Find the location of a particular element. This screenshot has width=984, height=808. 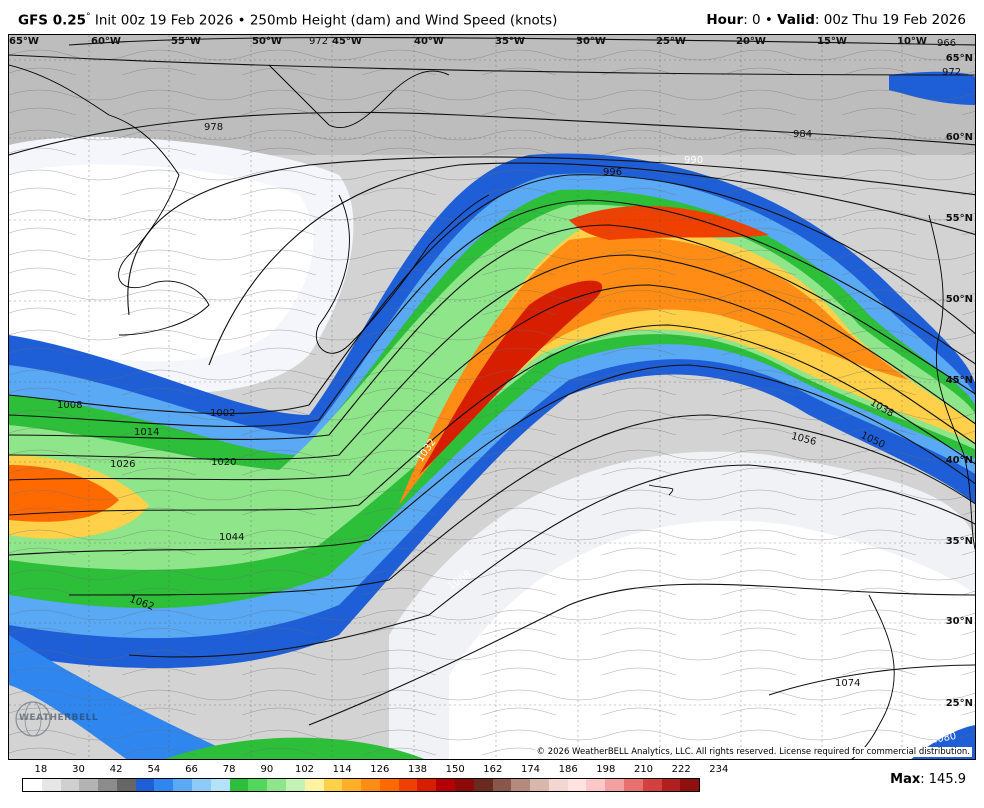

colorbar-tick-label: 198 is located at coordinates (606, 769).